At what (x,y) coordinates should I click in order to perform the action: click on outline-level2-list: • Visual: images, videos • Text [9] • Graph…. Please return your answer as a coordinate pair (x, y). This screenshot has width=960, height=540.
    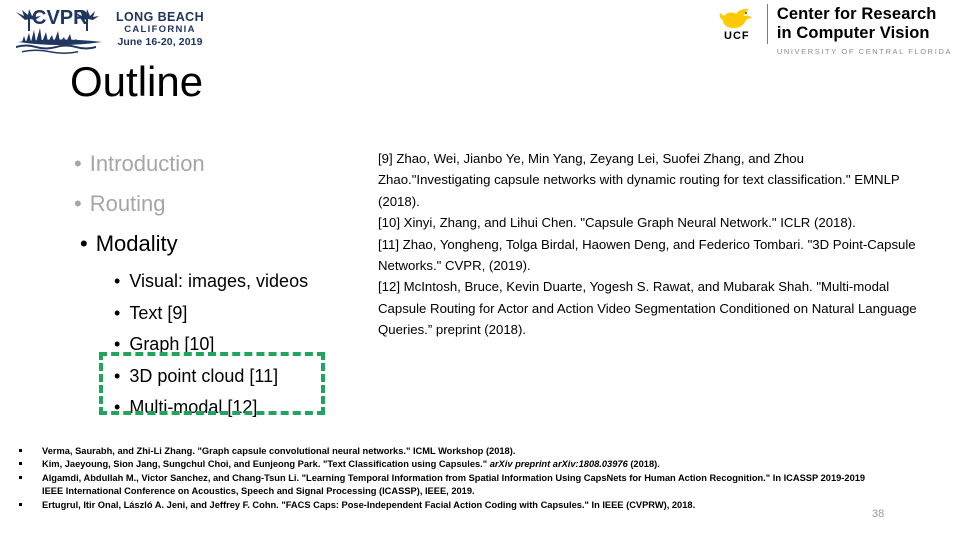
    Looking at the image, I should click on (229, 345).